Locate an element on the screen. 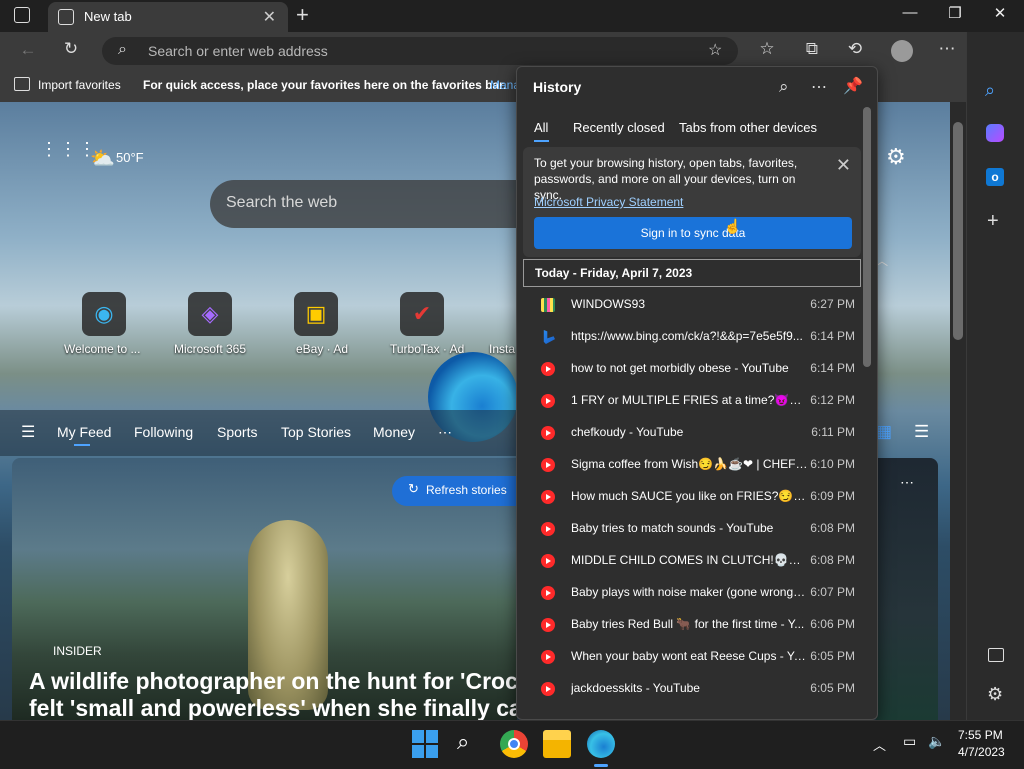 Image resolution: width=1024 pixels, height=769 pixels. grid-layout-icon: ▦ is located at coordinates (884, 432).